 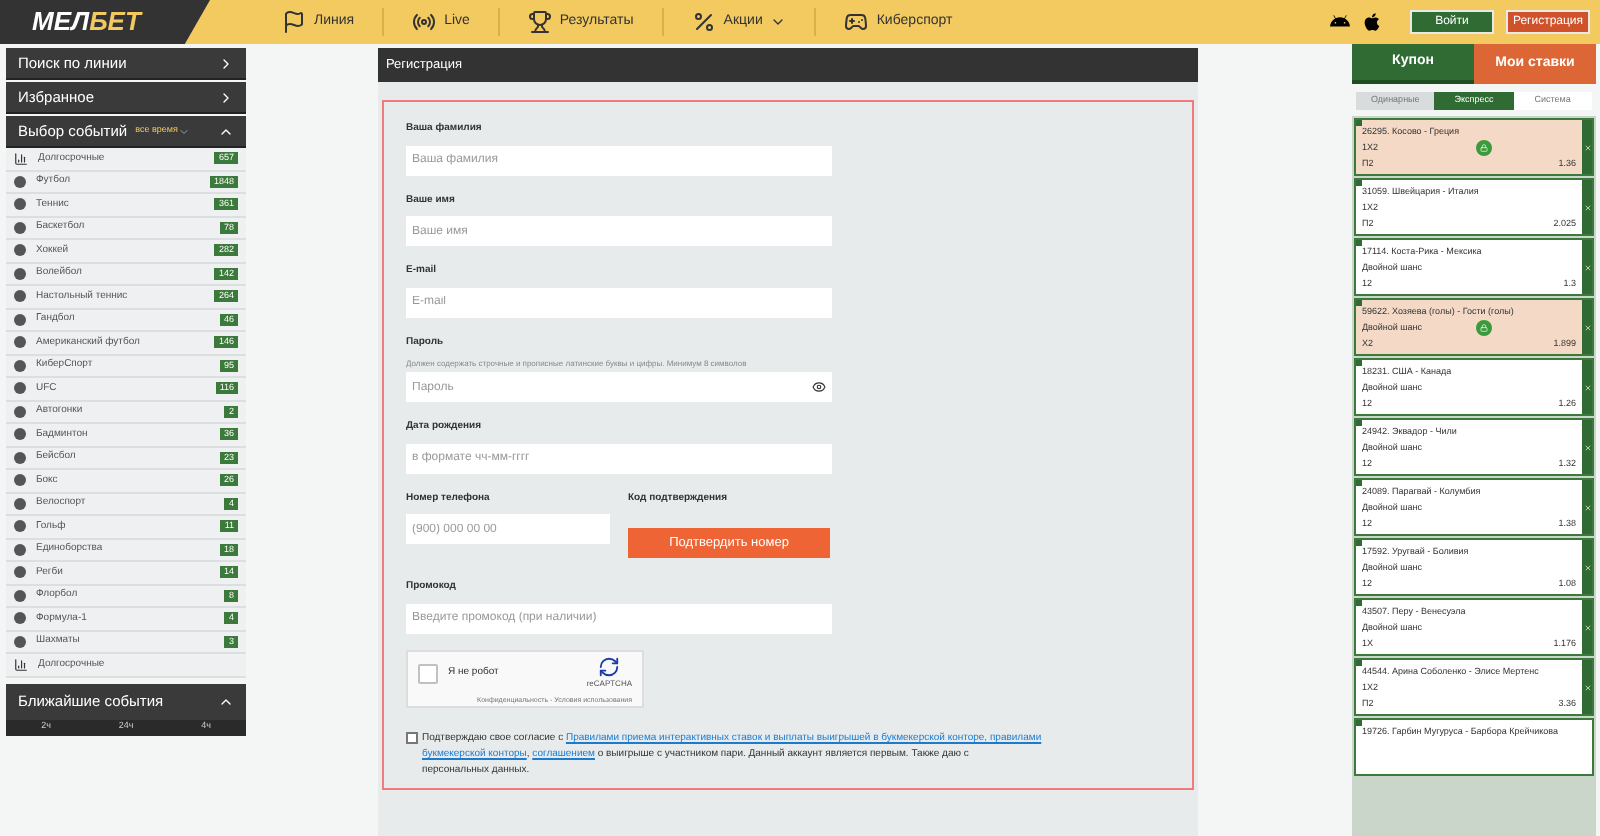 I want to click on consent-checkbox, so click(x=412, y=738).